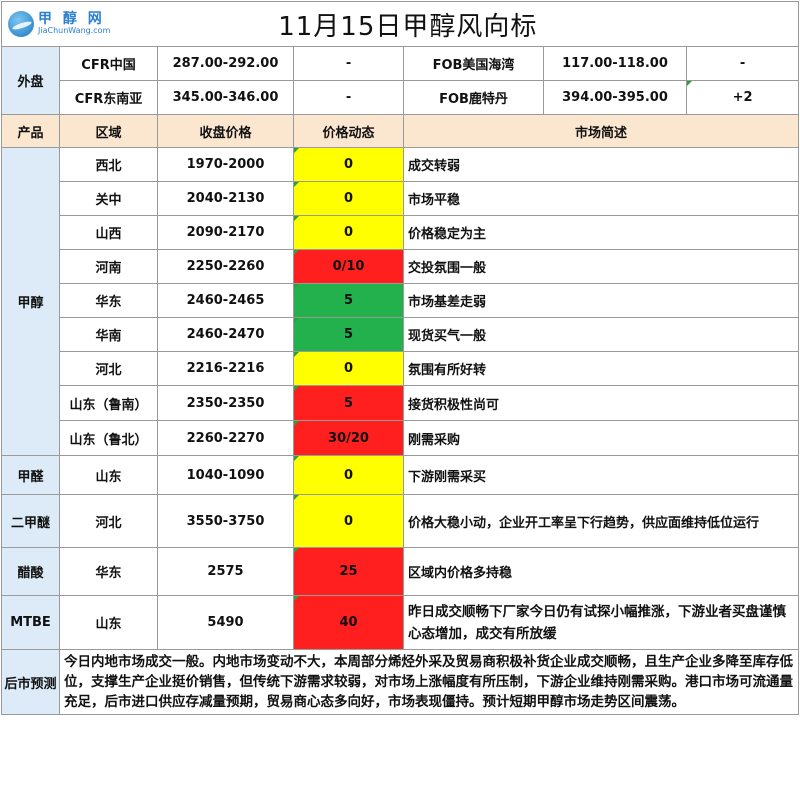  What do you see at coordinates (349, 571) in the screenshot?
I see `price-change-cell: 25` at bounding box center [349, 571].